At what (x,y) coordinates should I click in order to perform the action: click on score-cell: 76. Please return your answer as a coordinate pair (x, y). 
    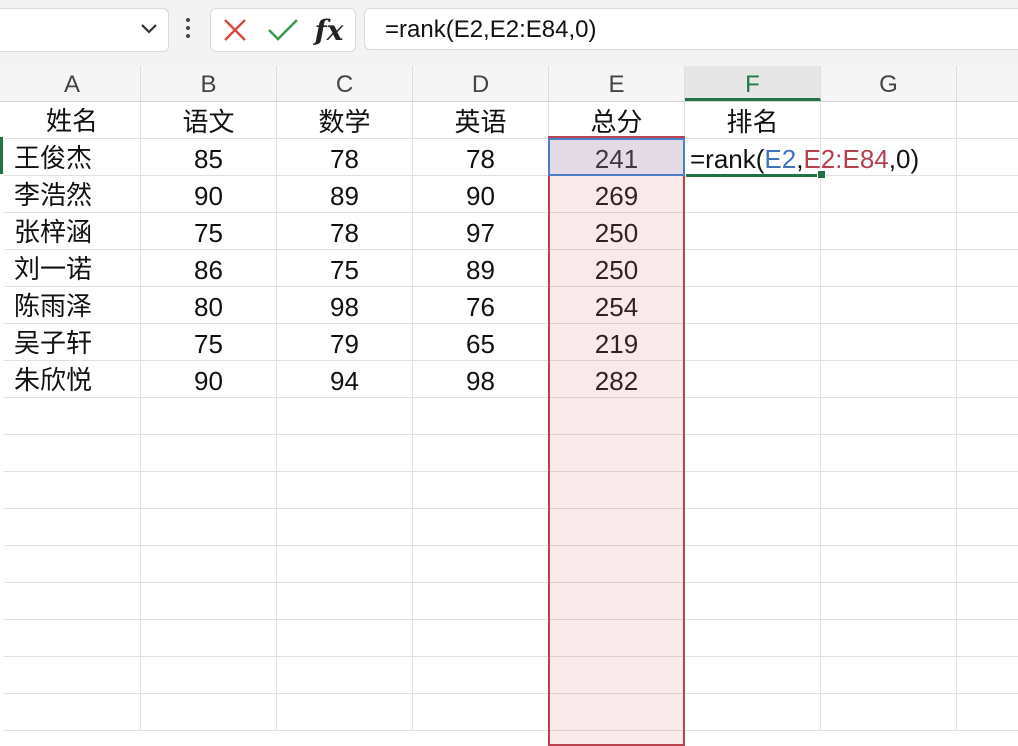
    Looking at the image, I should click on (481, 305).